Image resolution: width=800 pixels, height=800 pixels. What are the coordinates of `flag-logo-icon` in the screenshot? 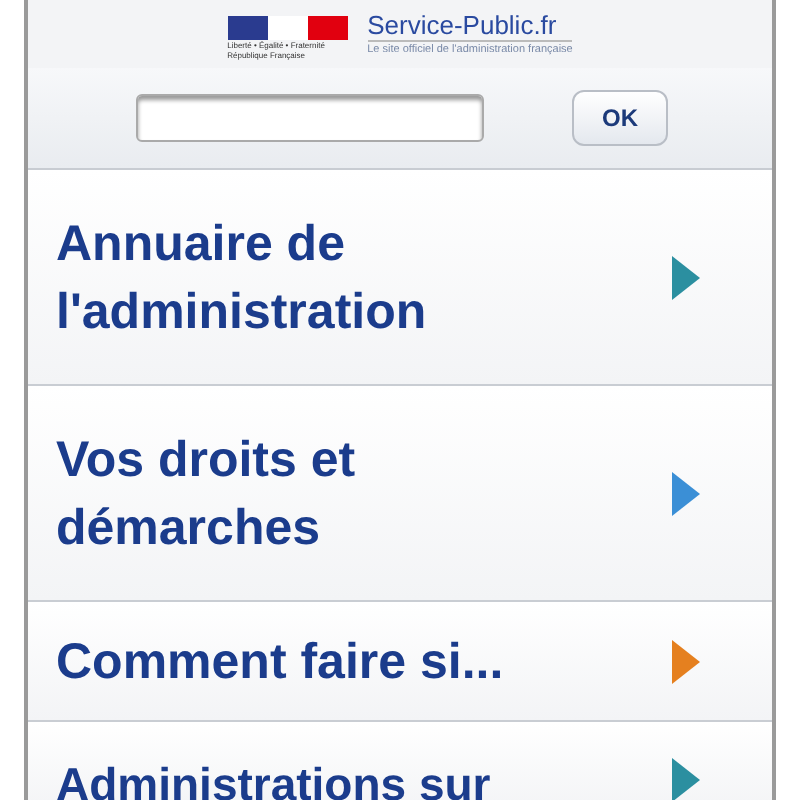 It's located at (287, 28).